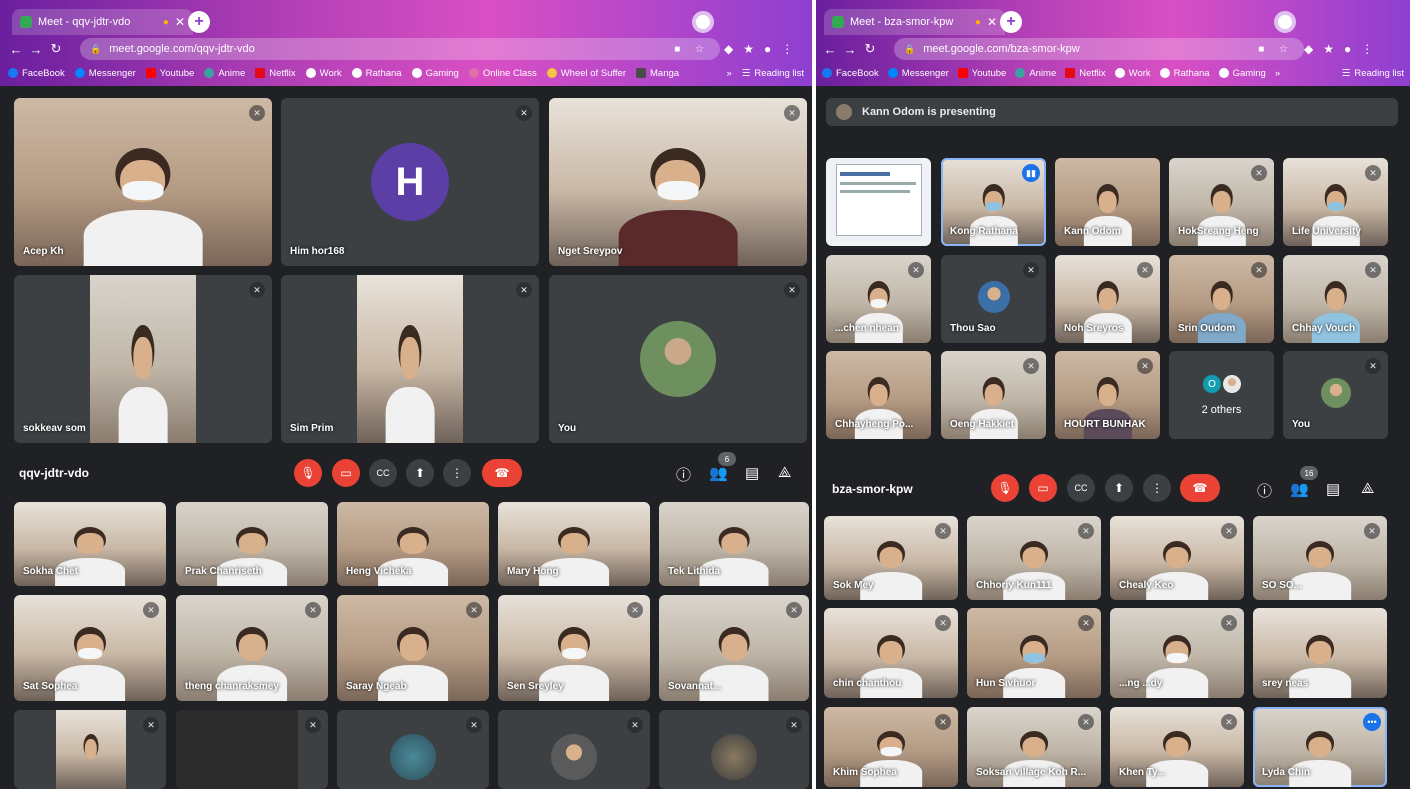 This screenshot has width=1410, height=789. I want to click on participant-tile: ✕ Nget Sreypov, so click(678, 182).